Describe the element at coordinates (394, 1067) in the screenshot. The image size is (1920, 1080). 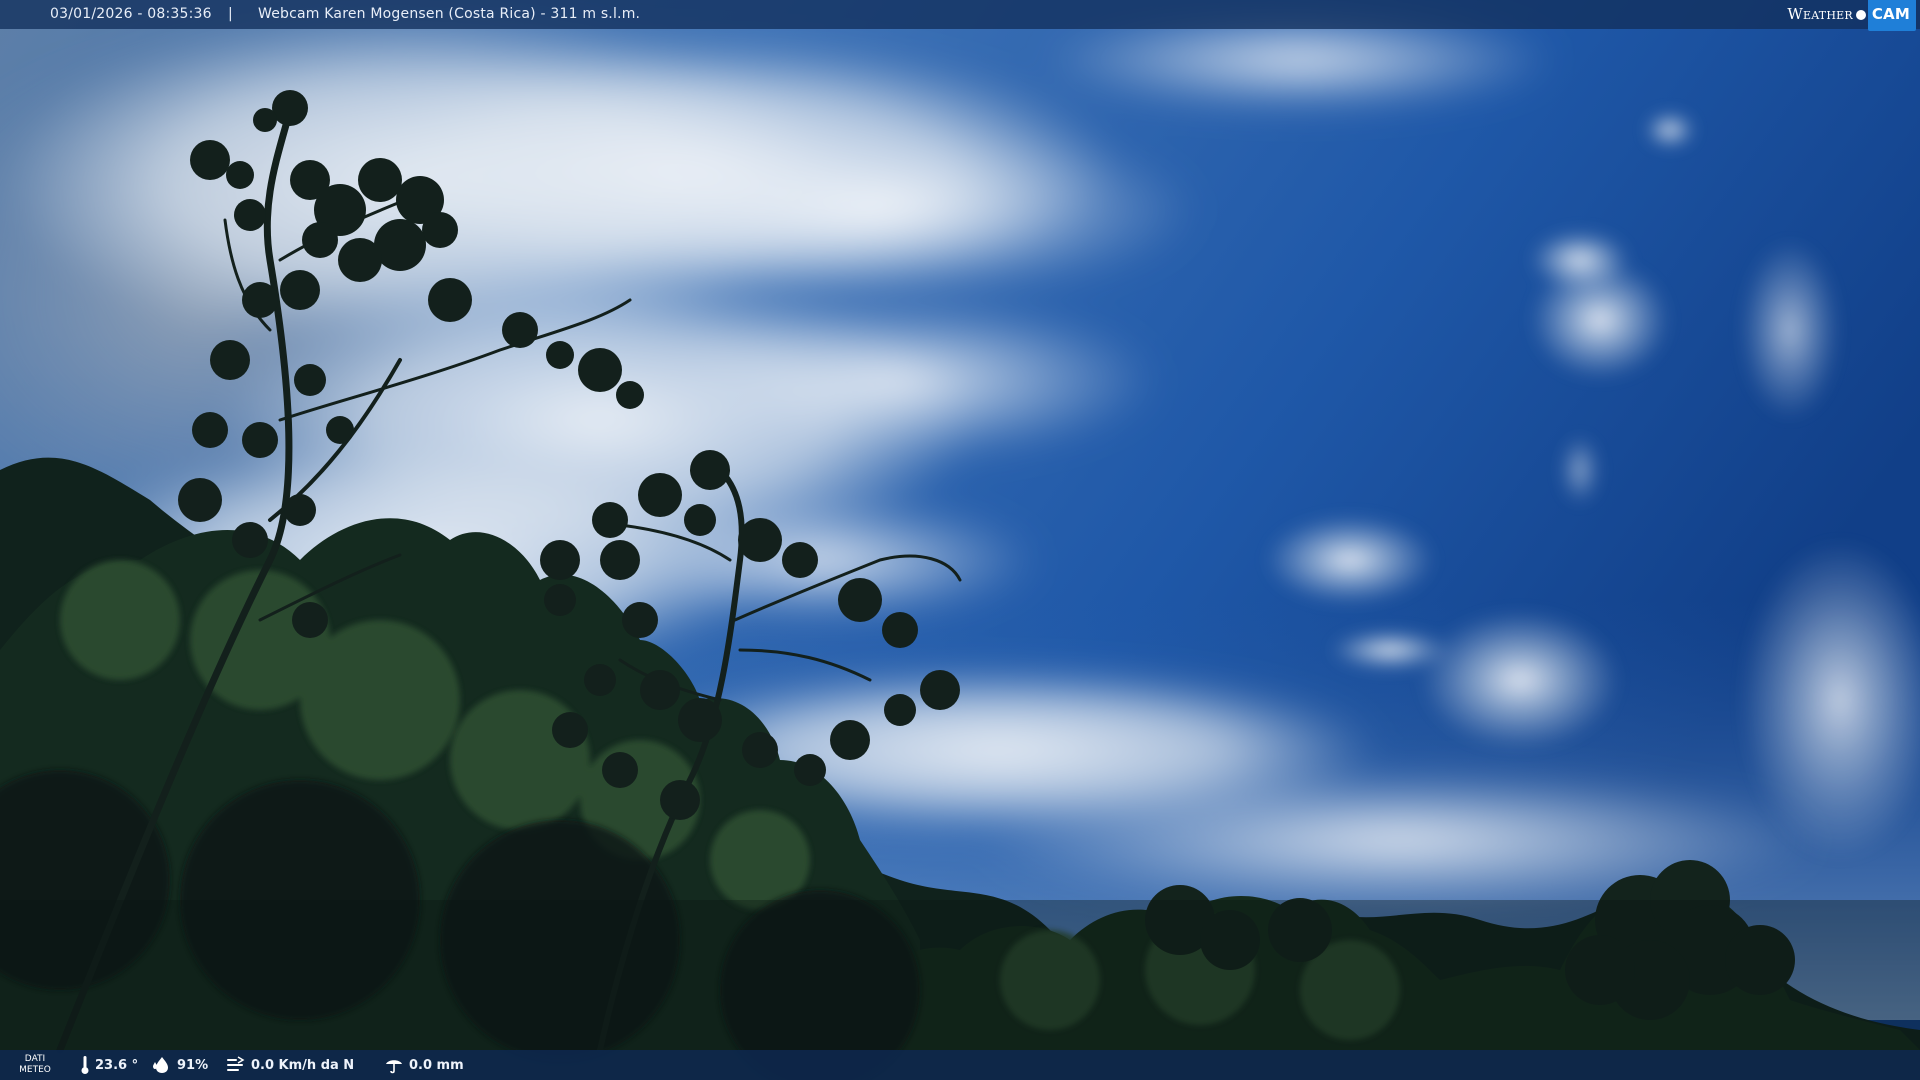
I see `rain-icon` at that location.